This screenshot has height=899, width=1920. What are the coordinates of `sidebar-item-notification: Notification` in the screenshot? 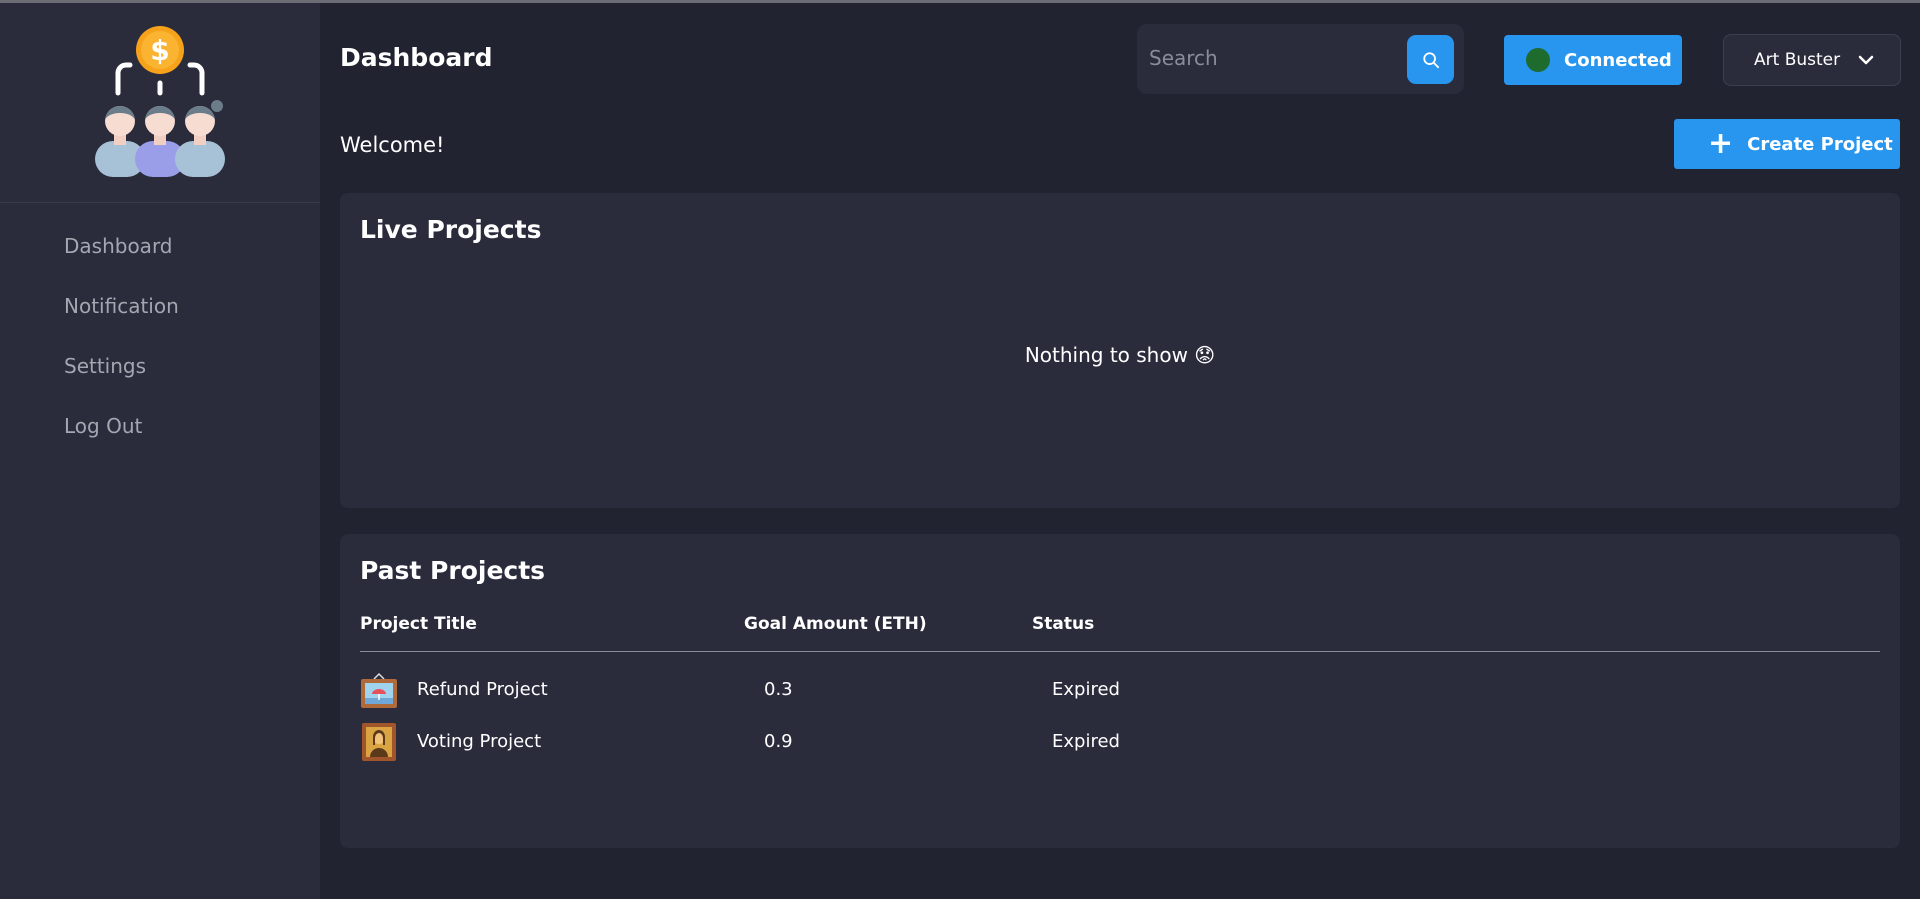 It's located at (192, 315).